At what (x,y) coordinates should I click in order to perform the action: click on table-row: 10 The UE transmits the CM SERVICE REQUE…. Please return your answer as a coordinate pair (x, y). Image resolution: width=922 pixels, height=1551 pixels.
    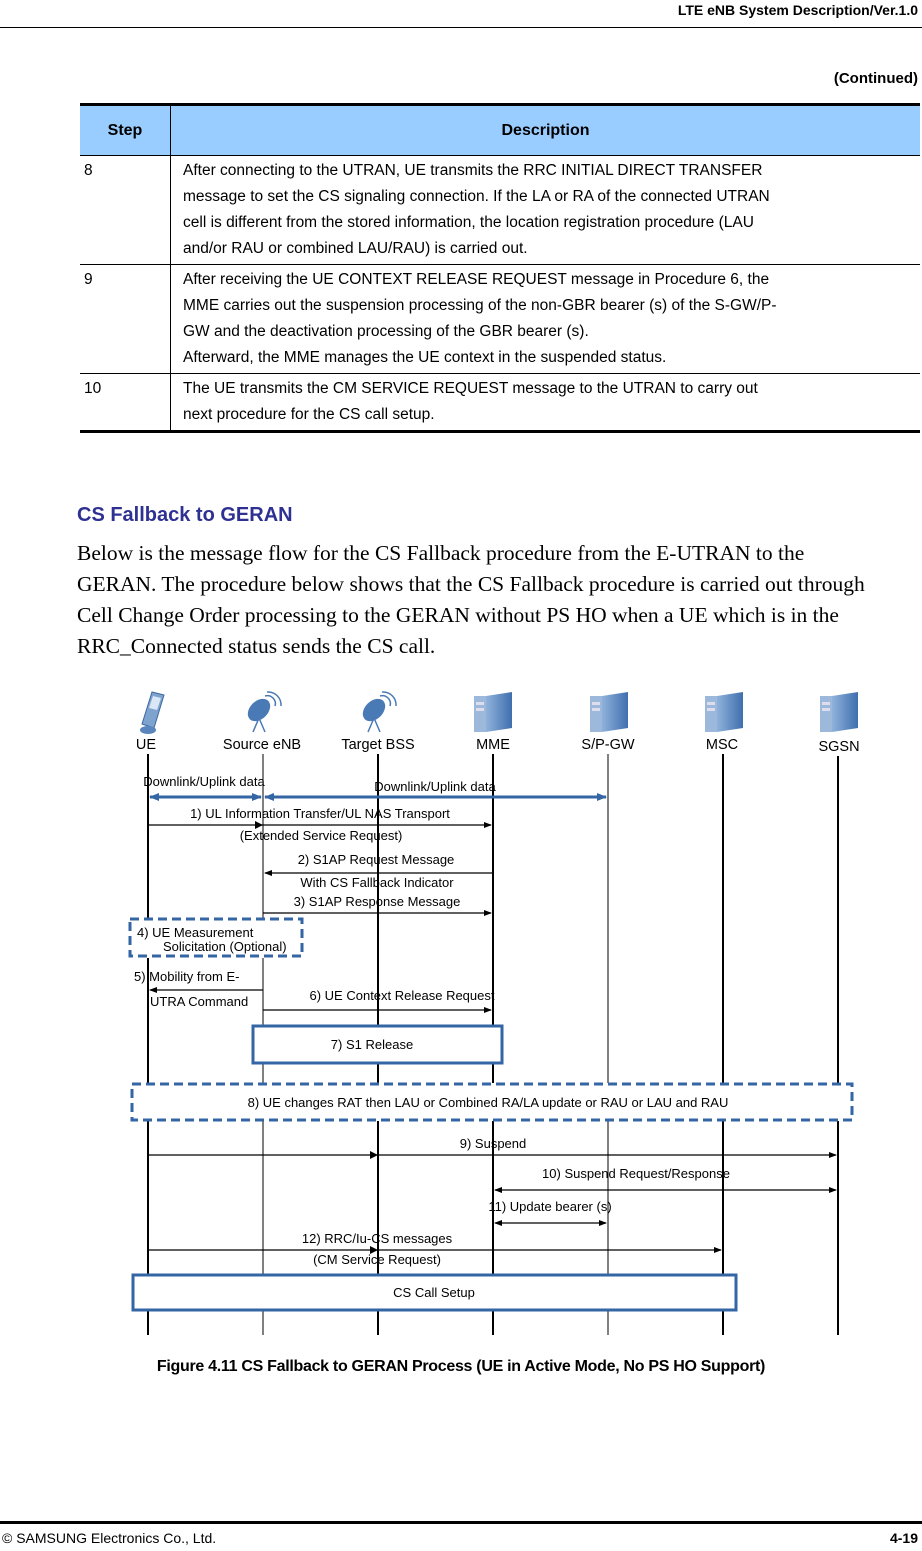
    Looking at the image, I should click on (500, 403).